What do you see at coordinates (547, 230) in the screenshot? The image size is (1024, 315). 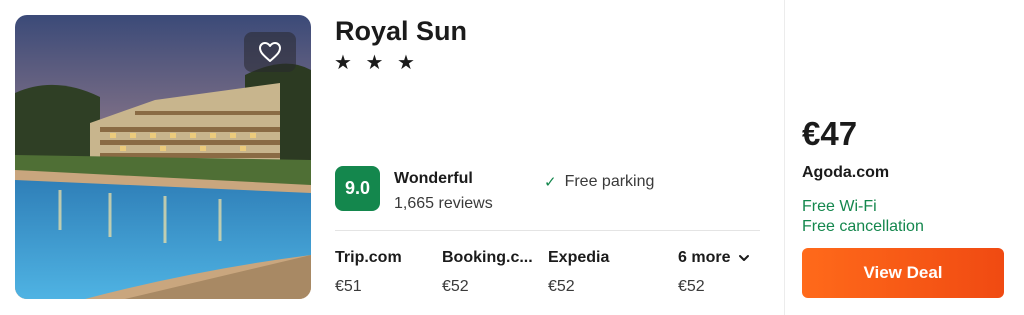 I see `divider` at bounding box center [547, 230].